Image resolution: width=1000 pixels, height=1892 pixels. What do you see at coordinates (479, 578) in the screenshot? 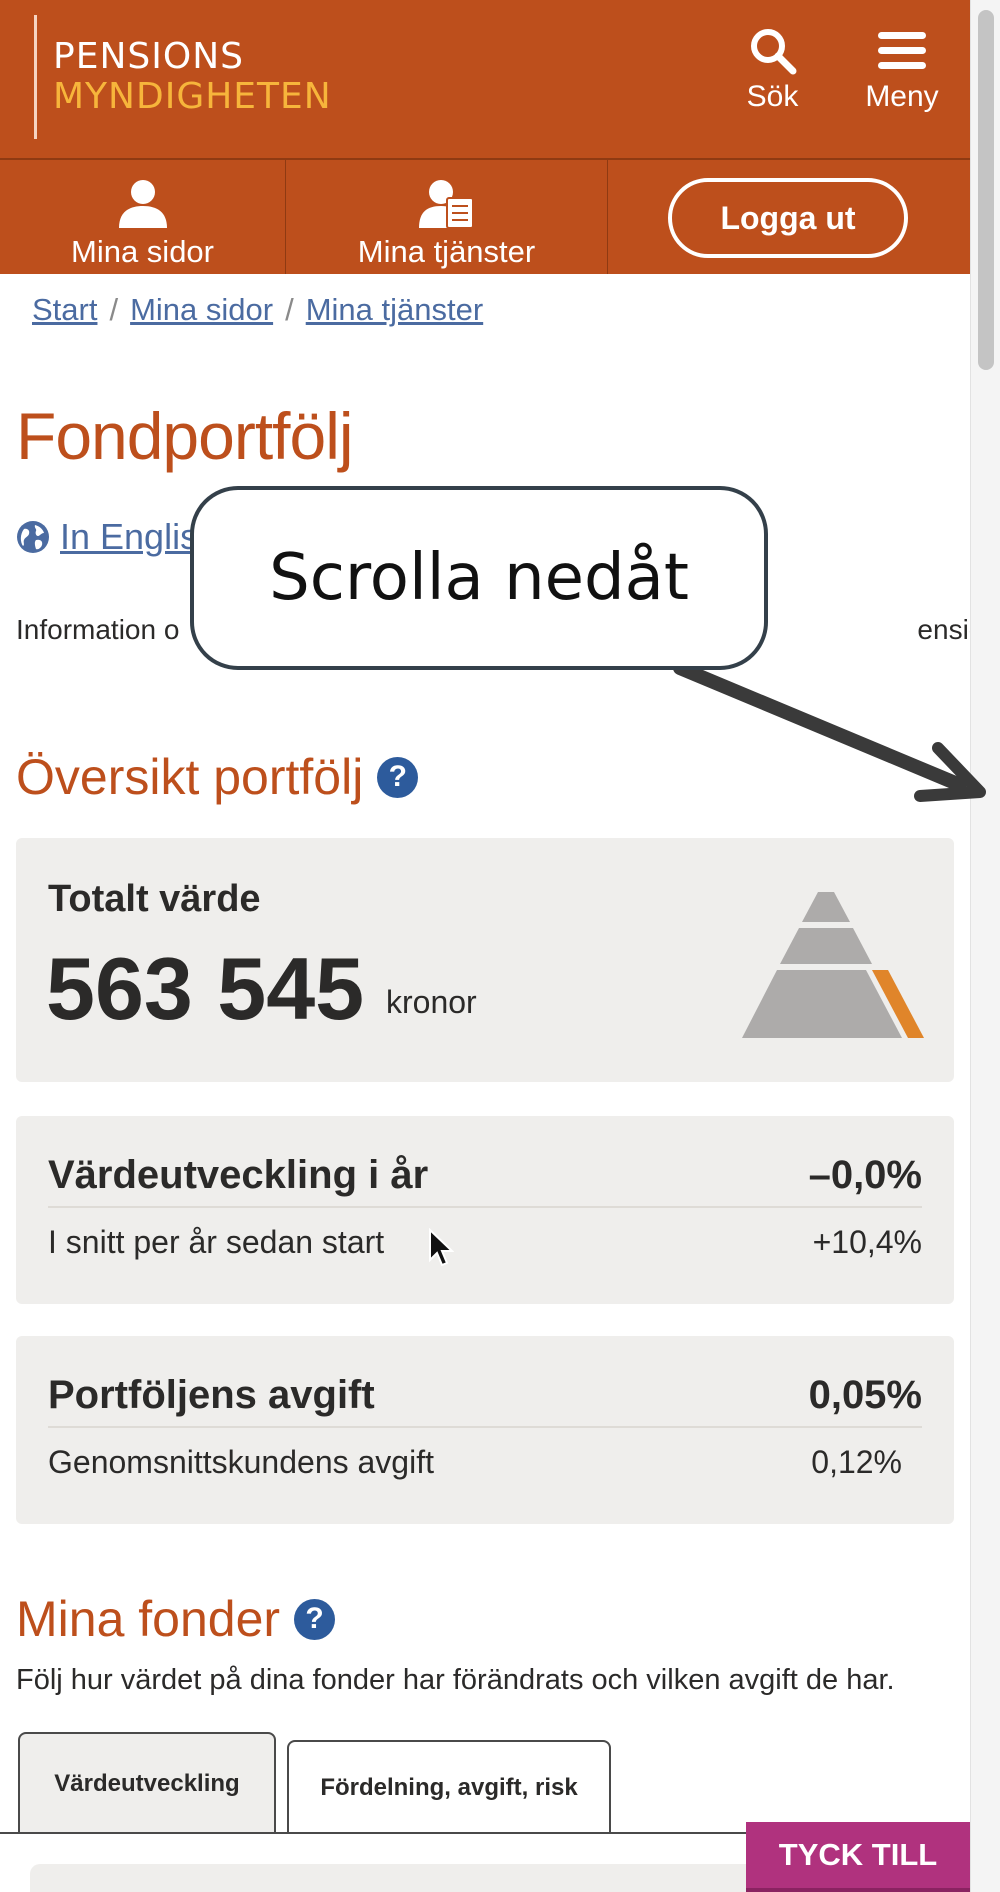
I see `scroll-hint-callout: Scrolla nedåt` at bounding box center [479, 578].